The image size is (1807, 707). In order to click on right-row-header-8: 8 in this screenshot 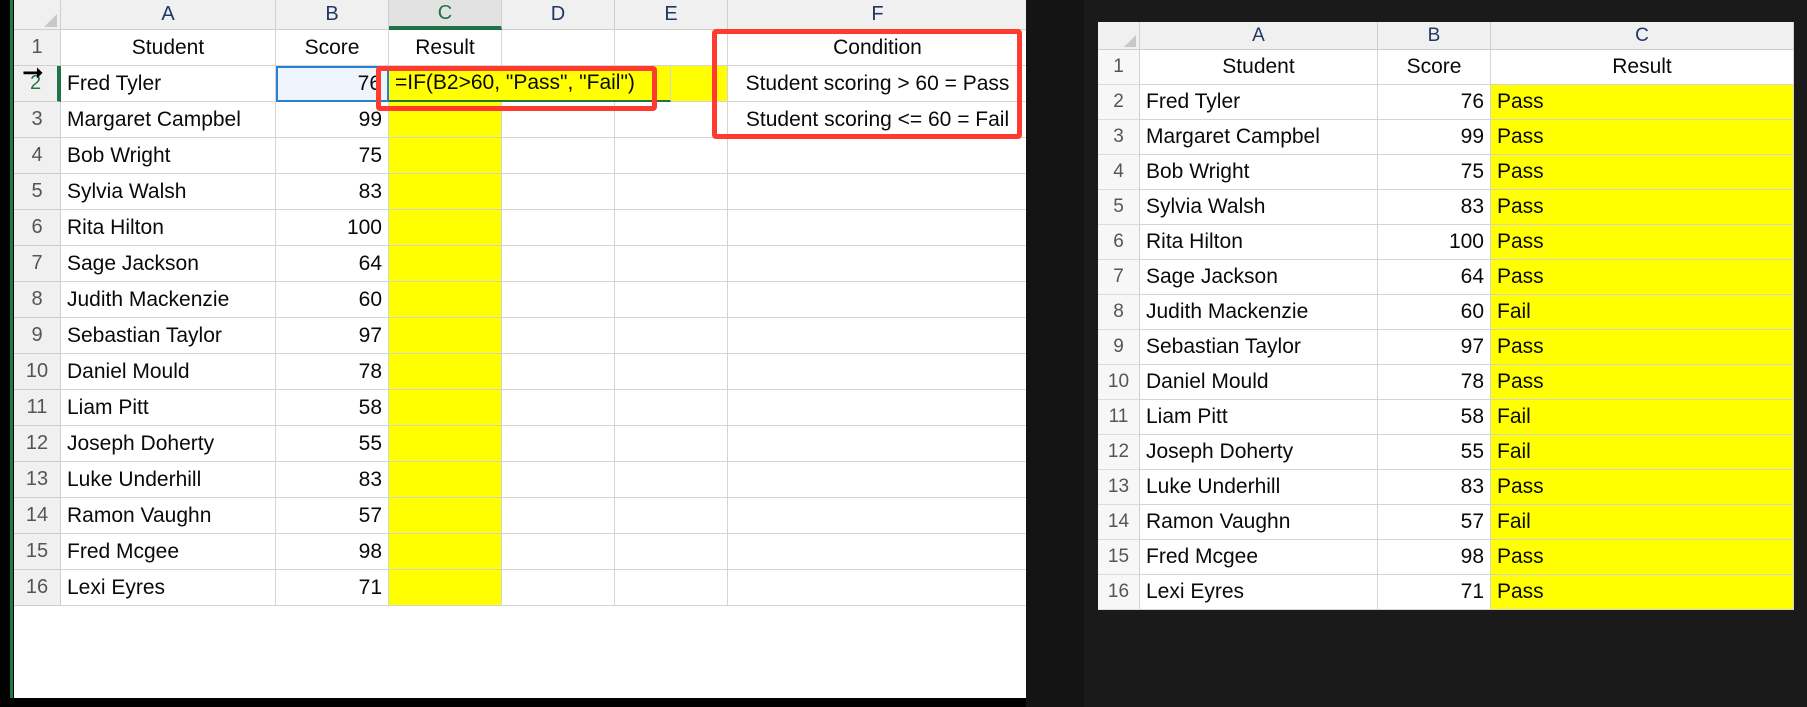, I will do `click(1119, 312)`.